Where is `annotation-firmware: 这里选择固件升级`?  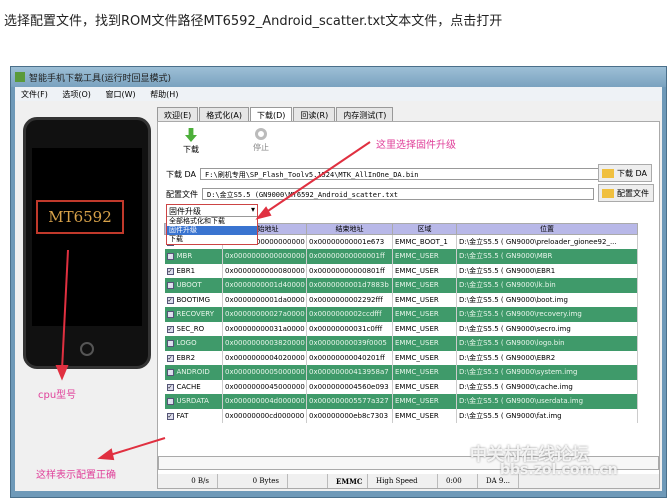 annotation-firmware: 这里选择固件升级 is located at coordinates (416, 145).